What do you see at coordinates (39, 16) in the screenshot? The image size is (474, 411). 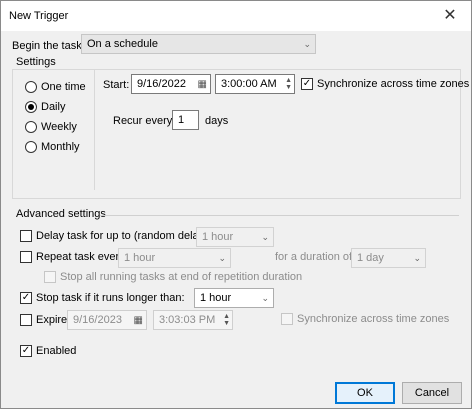 I see `window-title: New Trigger` at bounding box center [39, 16].